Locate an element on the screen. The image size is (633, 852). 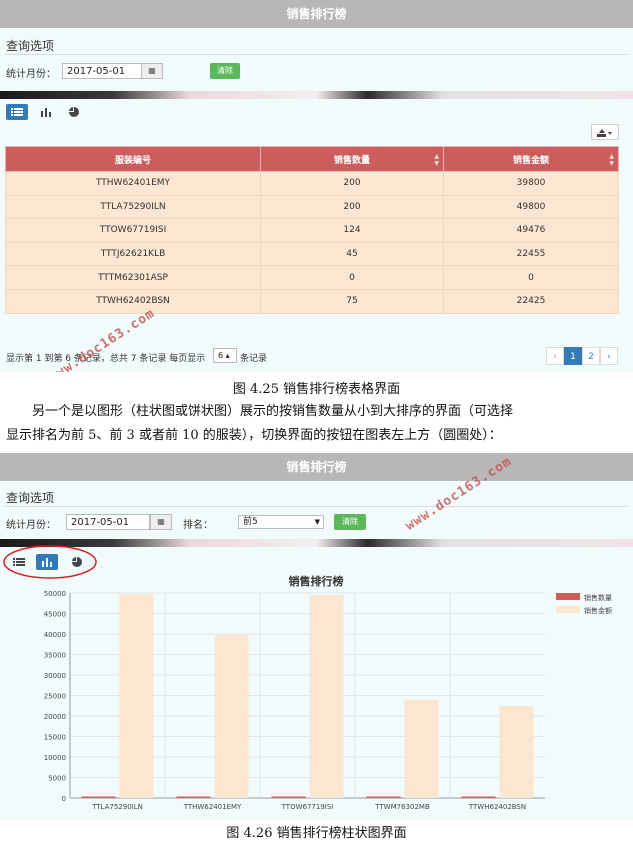
x-tick-label: TTWM76302MB is located at coordinates (402, 807).